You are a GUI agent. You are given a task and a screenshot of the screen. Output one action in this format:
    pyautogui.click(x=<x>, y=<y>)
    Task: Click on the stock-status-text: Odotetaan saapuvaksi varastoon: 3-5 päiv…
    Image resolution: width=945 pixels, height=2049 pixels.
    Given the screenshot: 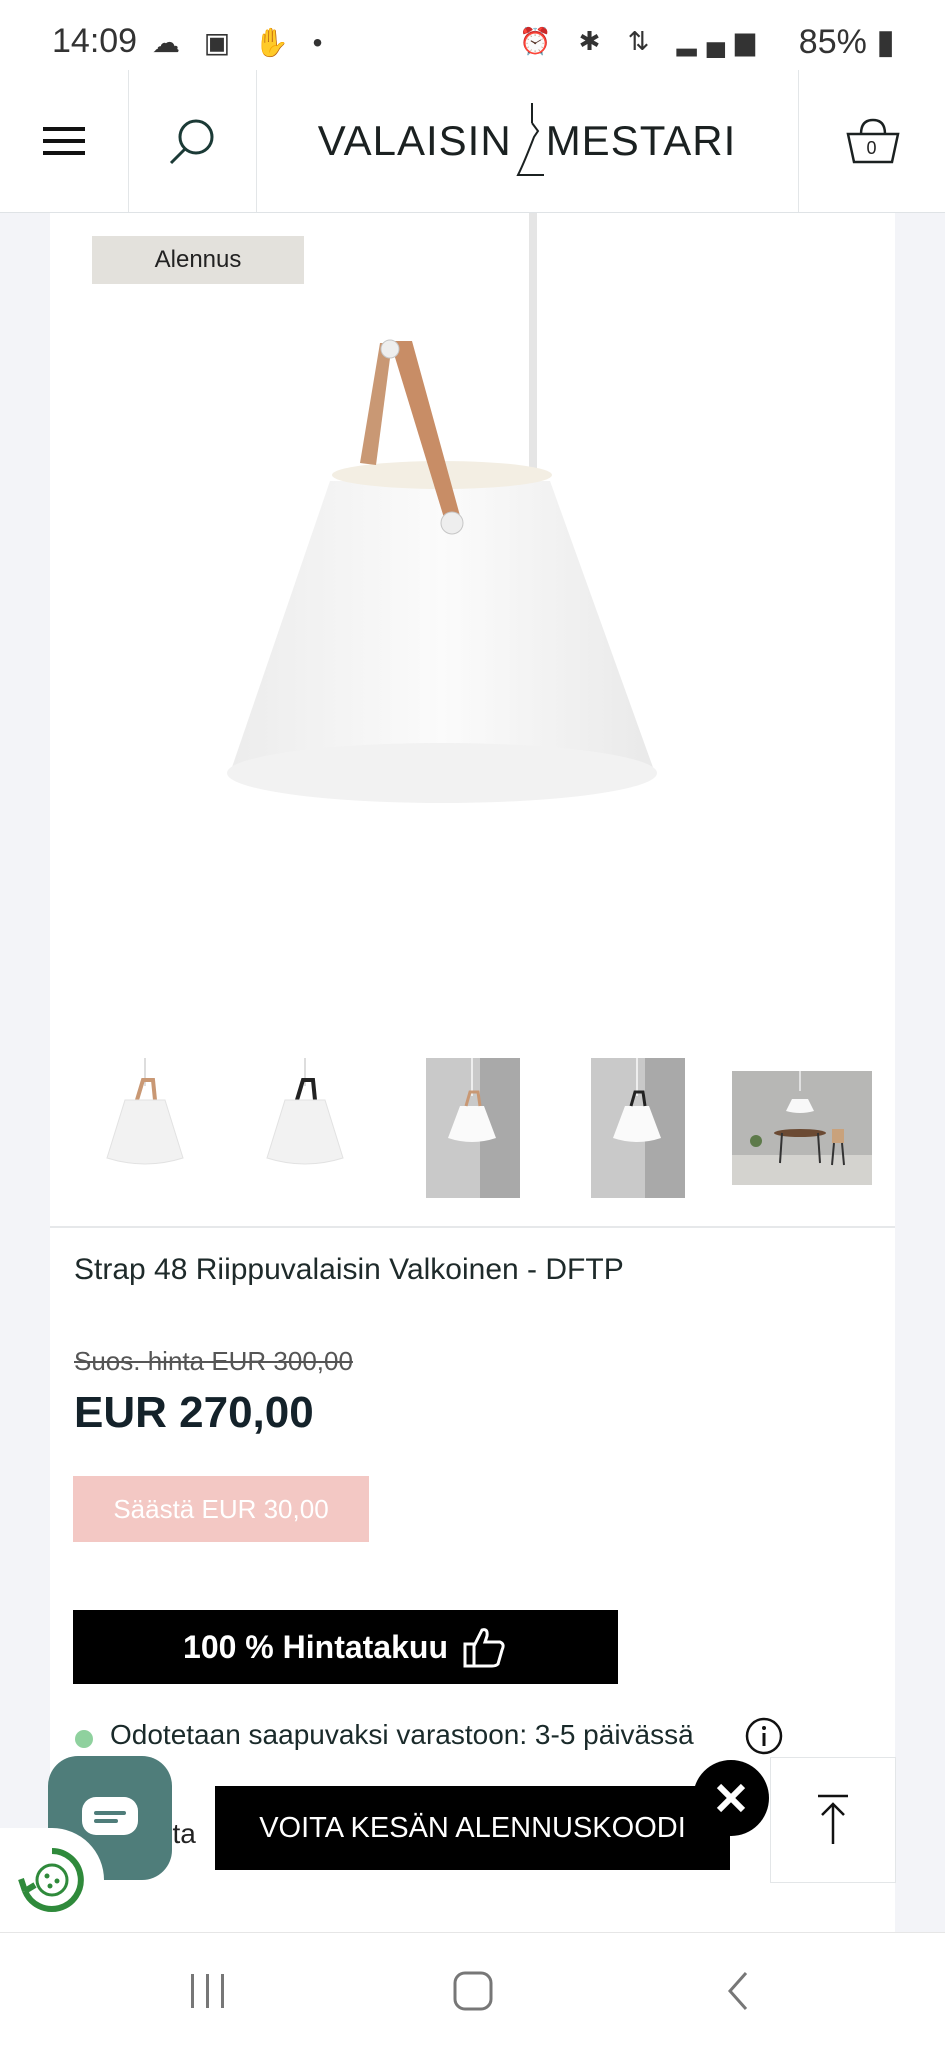 What is the action you would take?
    pyautogui.click(x=402, y=1734)
    